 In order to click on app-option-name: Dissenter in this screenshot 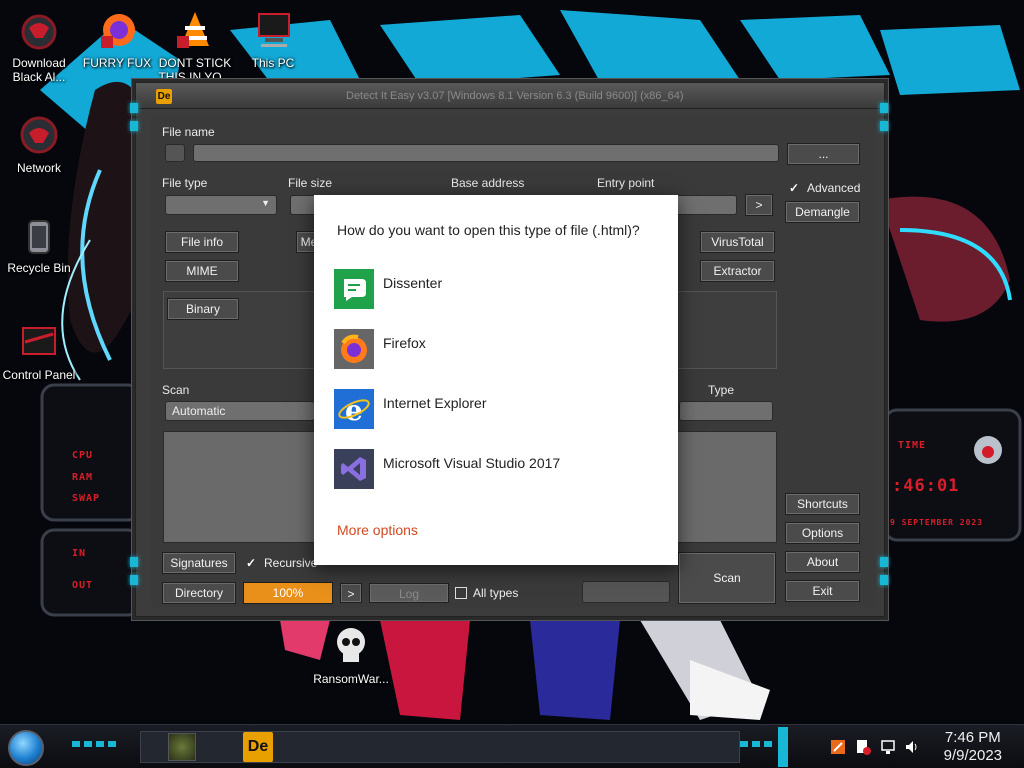, I will do `click(413, 283)`.